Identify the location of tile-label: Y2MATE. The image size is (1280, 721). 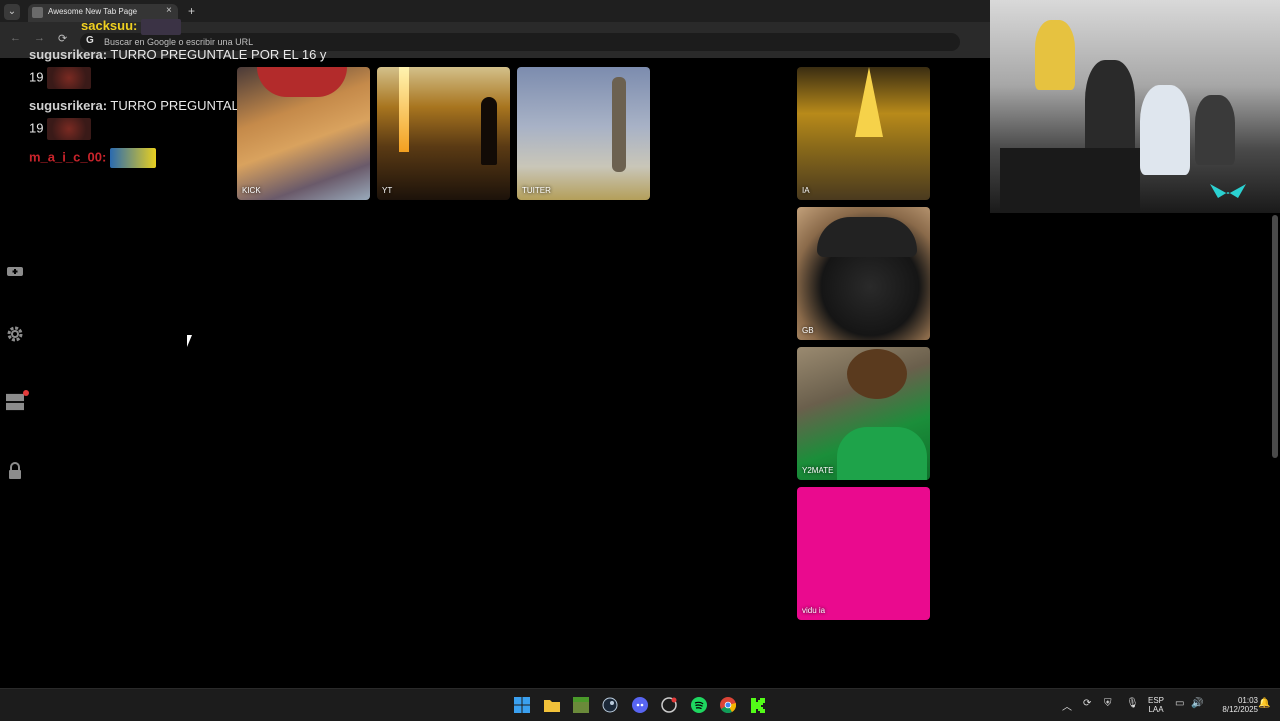
(818, 470).